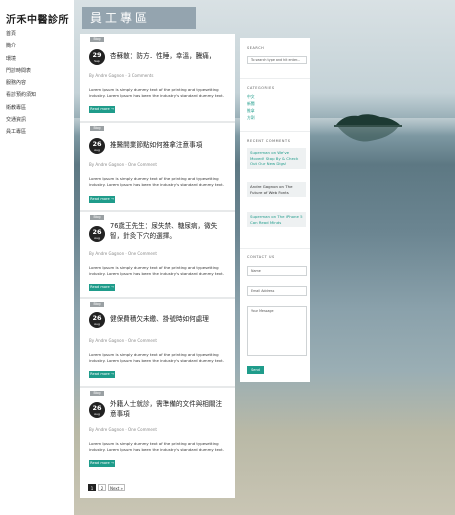 Image resolution: width=455 pixels, height=515 pixels. Describe the element at coordinates (97, 54) in the screenshot. I see `post-day: 29` at that location.